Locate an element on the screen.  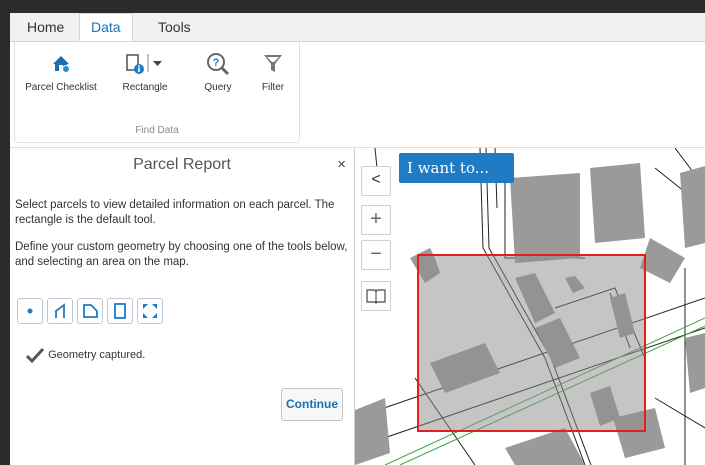
parcel-house-icon is located at coordinates (61, 64).